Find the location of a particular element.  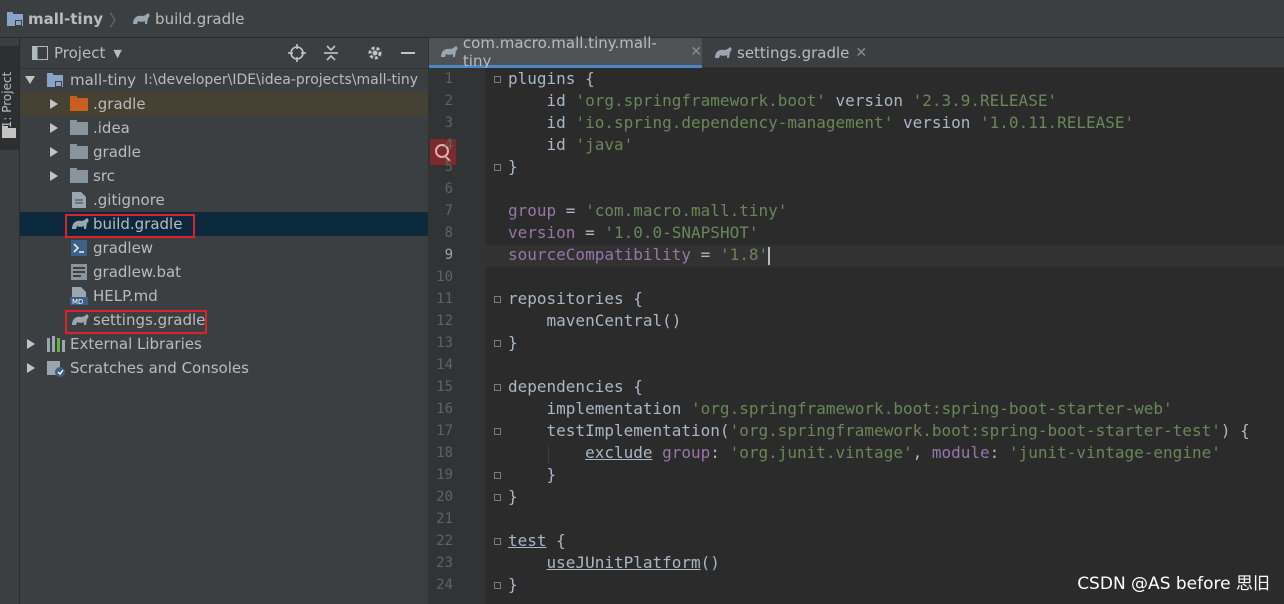

tree-item-gradlew-bat: gradlew.bat is located at coordinates (224, 272).